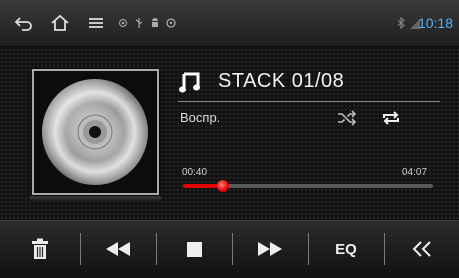 The width and height of the screenshot is (459, 278). Describe the element at coordinates (309, 101) in the screenshot. I see `title-divider` at that location.